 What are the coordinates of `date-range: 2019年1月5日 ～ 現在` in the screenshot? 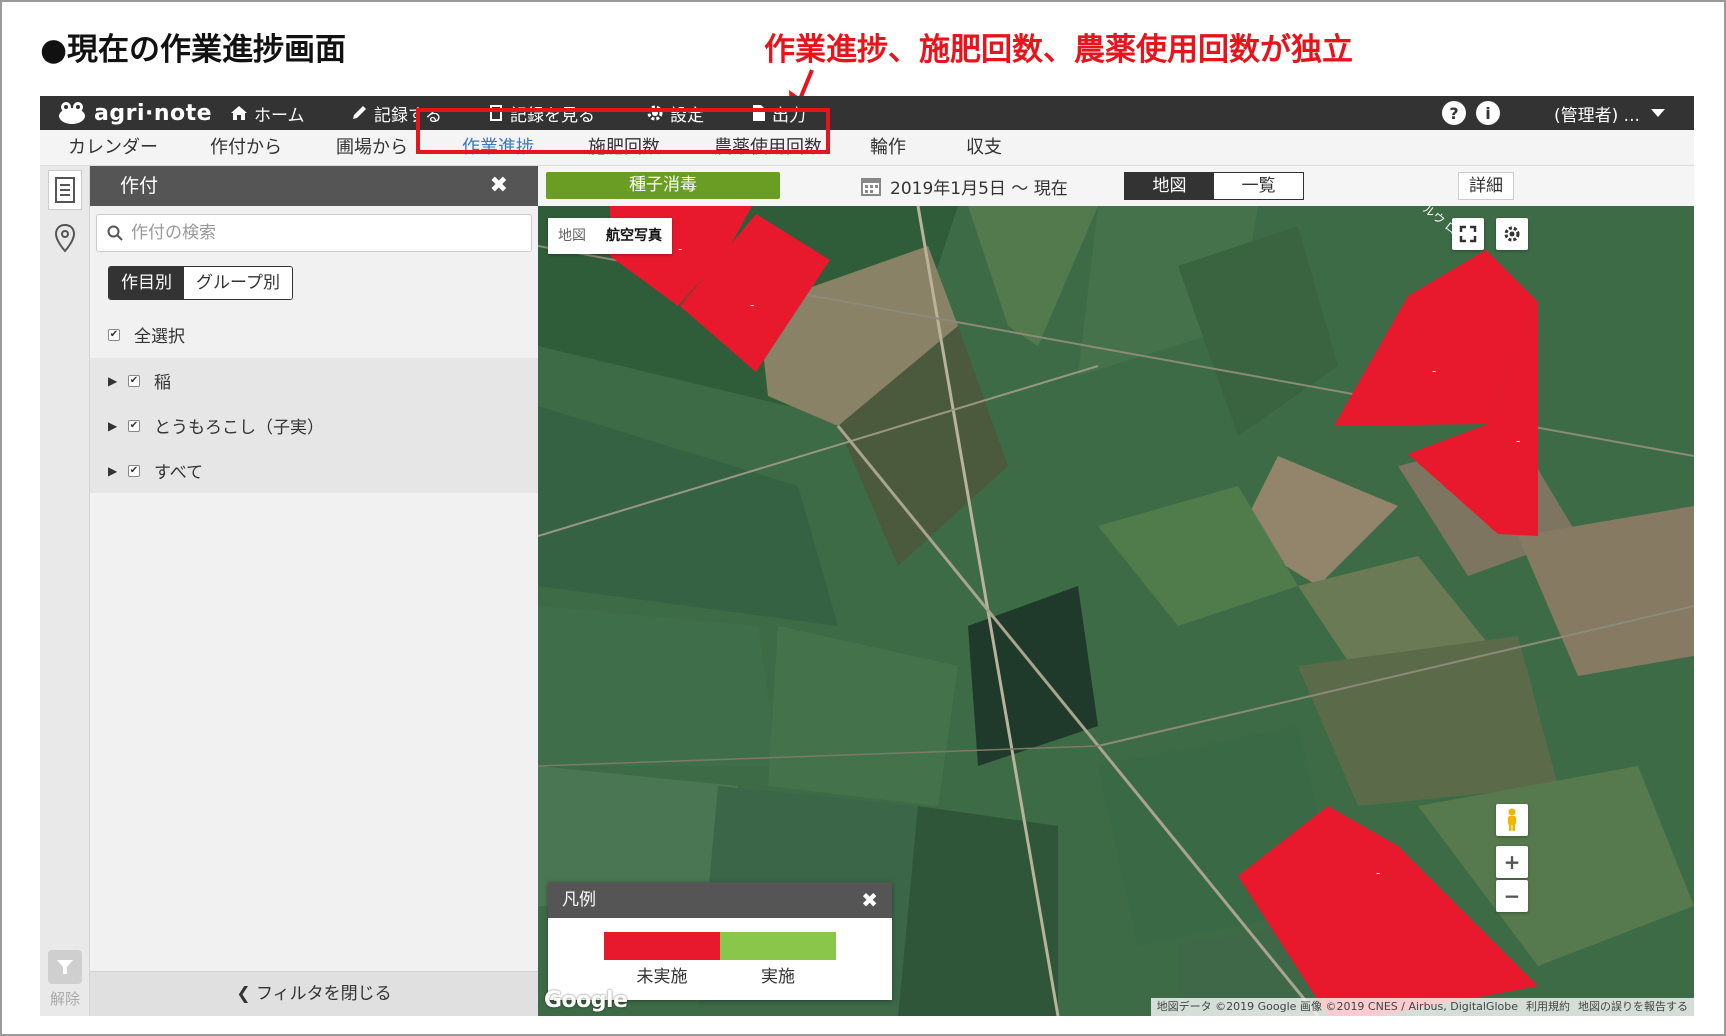 It's located at (964, 186).